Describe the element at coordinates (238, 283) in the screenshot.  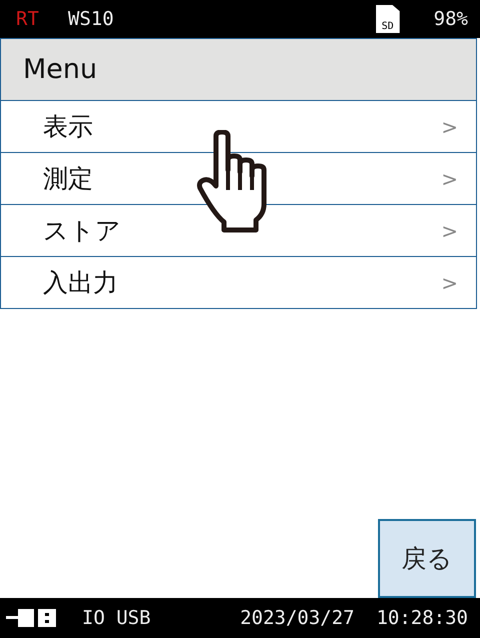
I see `menu-item: 入出力 >` at that location.